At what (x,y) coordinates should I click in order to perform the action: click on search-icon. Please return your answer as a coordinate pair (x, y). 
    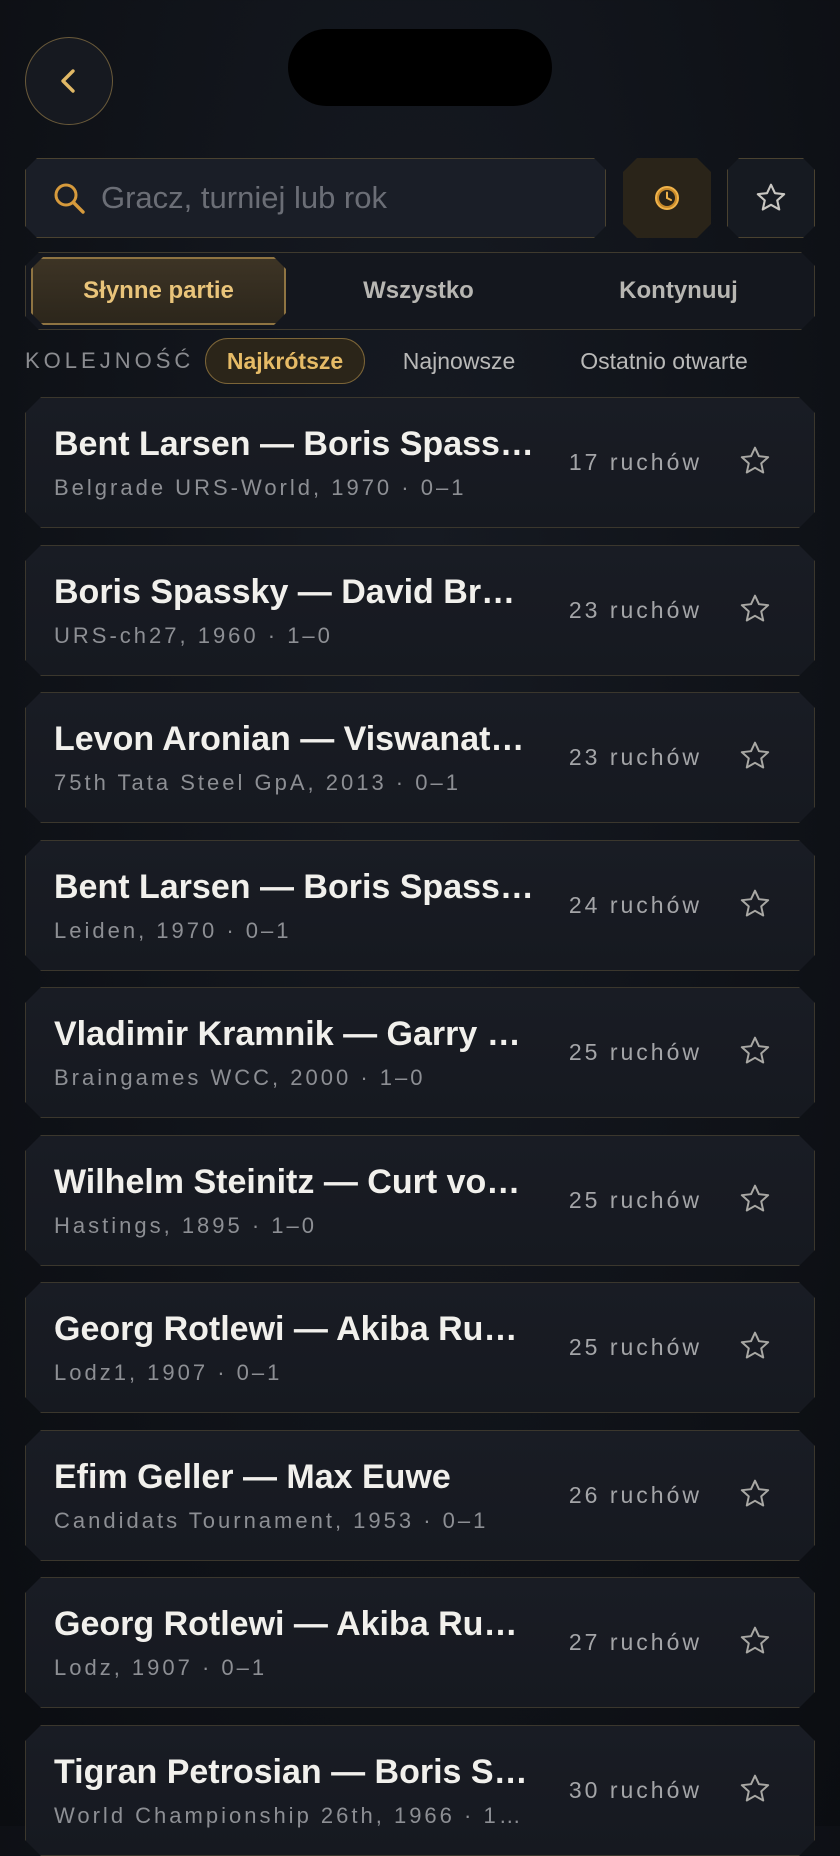
    Looking at the image, I should click on (69, 198).